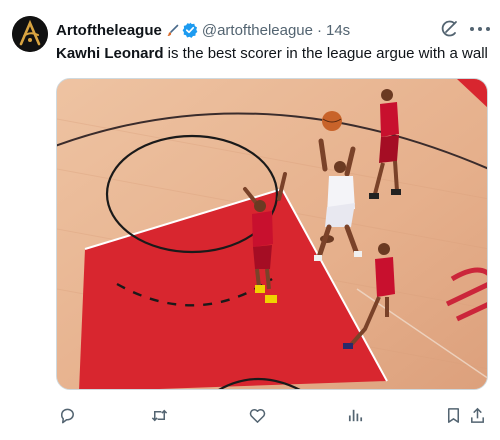 This screenshot has width=500, height=440. What do you see at coordinates (338, 30) in the screenshot?
I see `timestamp: 14s` at bounding box center [338, 30].